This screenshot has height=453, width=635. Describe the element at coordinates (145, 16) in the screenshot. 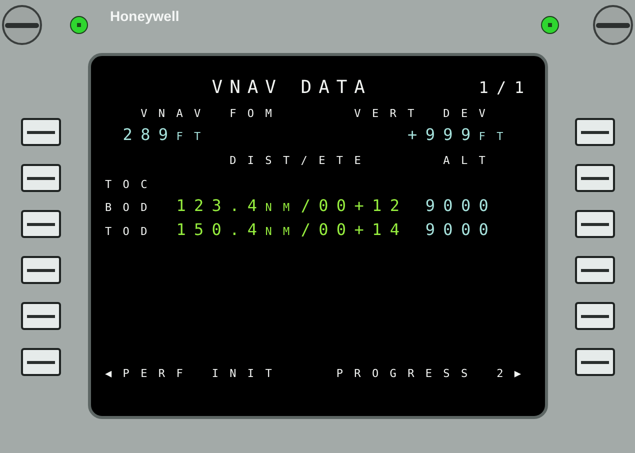

I see `brand-logo: Honeywell` at that location.